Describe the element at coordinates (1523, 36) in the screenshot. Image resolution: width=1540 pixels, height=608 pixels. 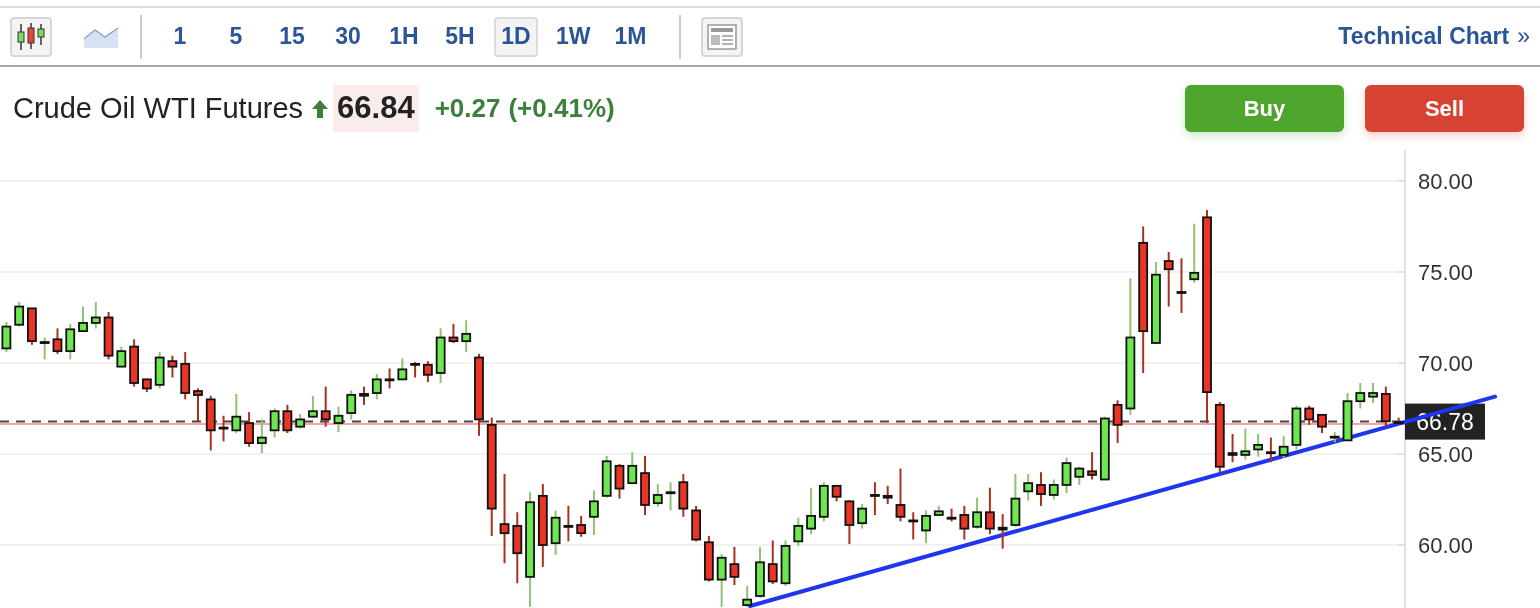
I see `chevron-icon: »` at that location.